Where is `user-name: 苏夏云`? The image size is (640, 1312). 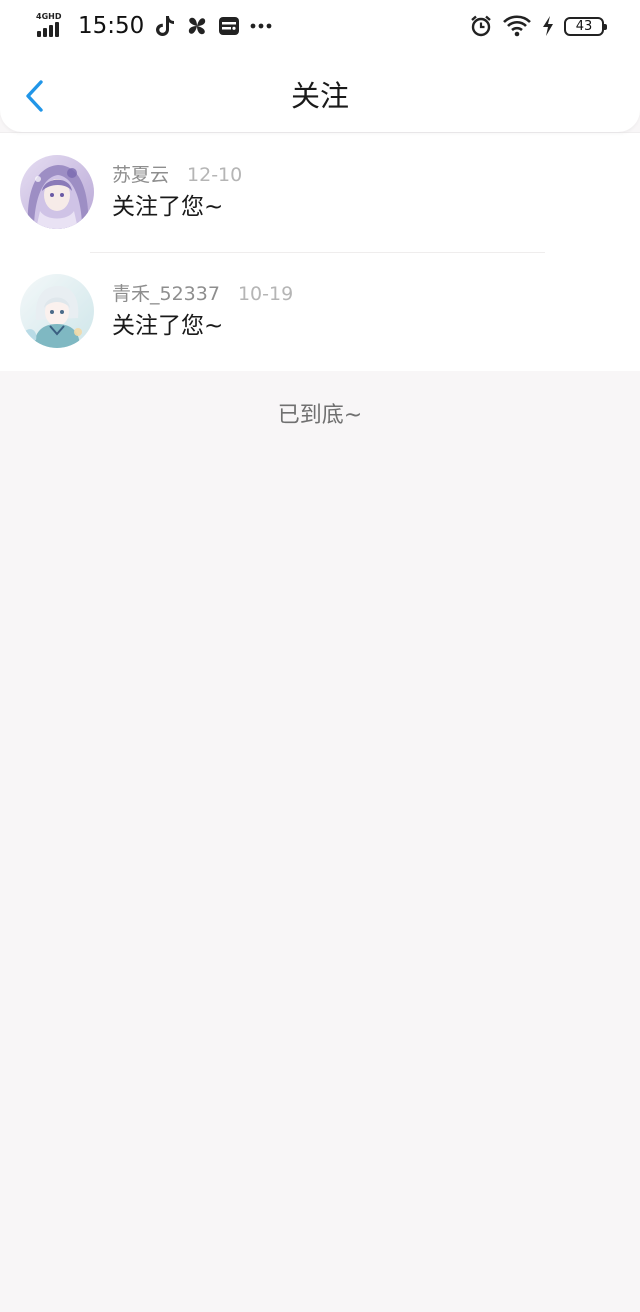 user-name: 苏夏云 is located at coordinates (140, 175).